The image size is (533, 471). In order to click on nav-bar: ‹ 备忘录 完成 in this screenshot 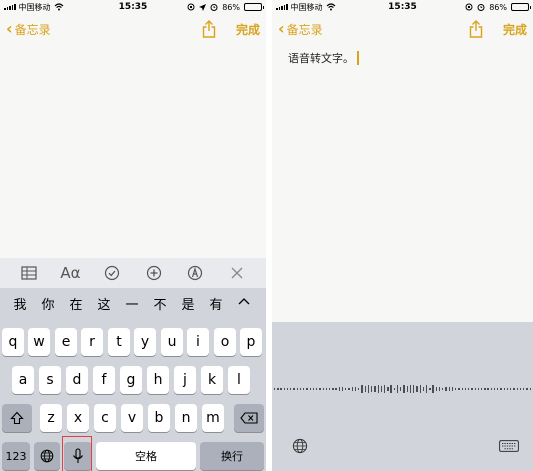, I will do `click(133, 29)`.